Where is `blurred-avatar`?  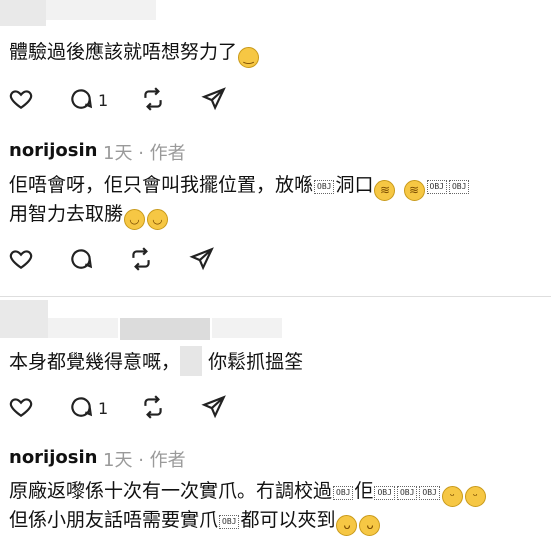
blurred-avatar is located at coordinates (24, 319).